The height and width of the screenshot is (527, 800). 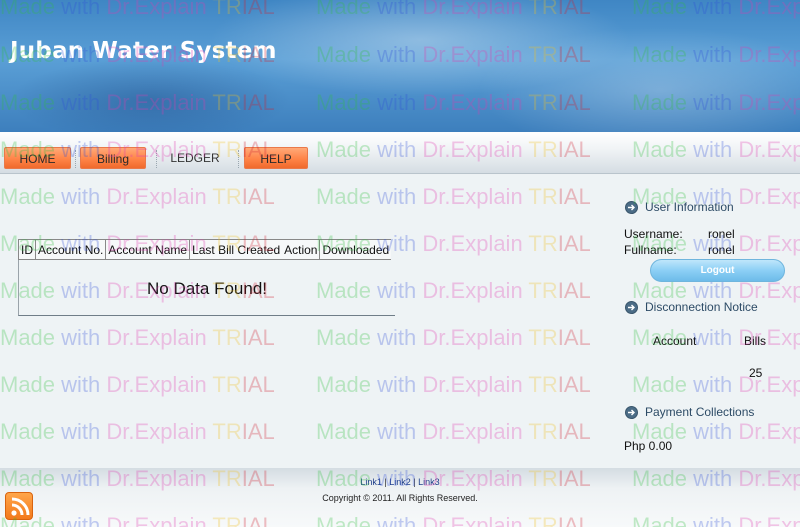 What do you see at coordinates (717, 270) in the screenshot?
I see `logout-button: Logout` at bounding box center [717, 270].